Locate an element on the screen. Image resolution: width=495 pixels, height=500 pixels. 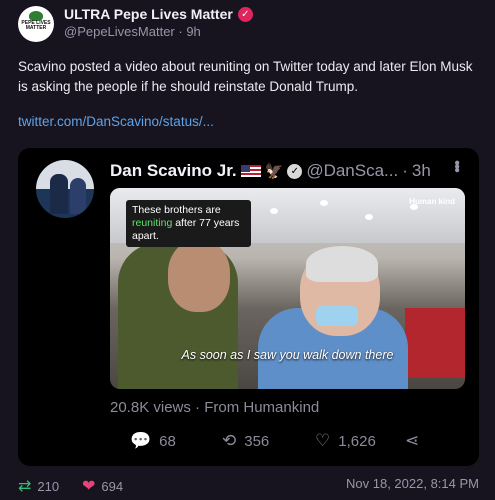
video-views-row: 20.8K views · From Humankind is located at coordinates (215, 407).